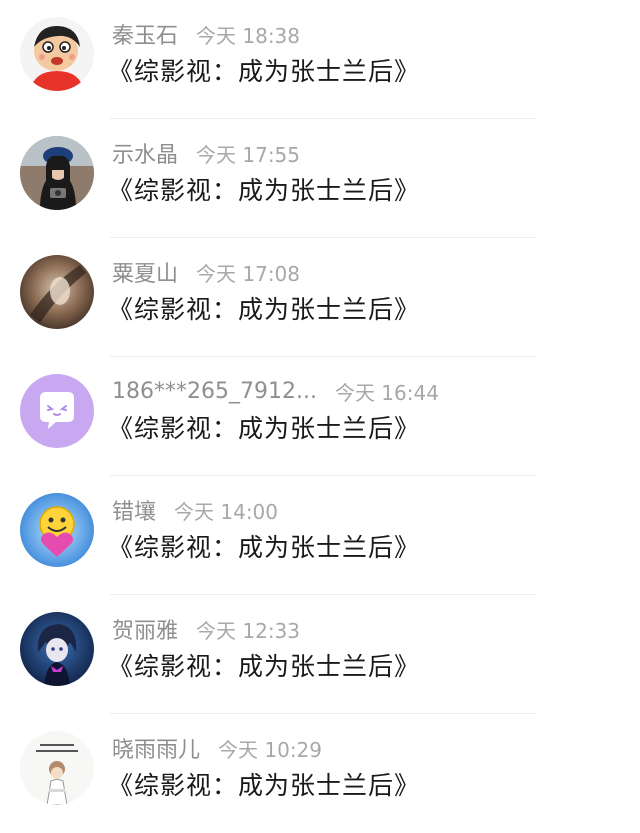 The width and height of the screenshot is (640, 833). What do you see at coordinates (134, 510) in the screenshot?
I see `username: 错壤` at bounding box center [134, 510].